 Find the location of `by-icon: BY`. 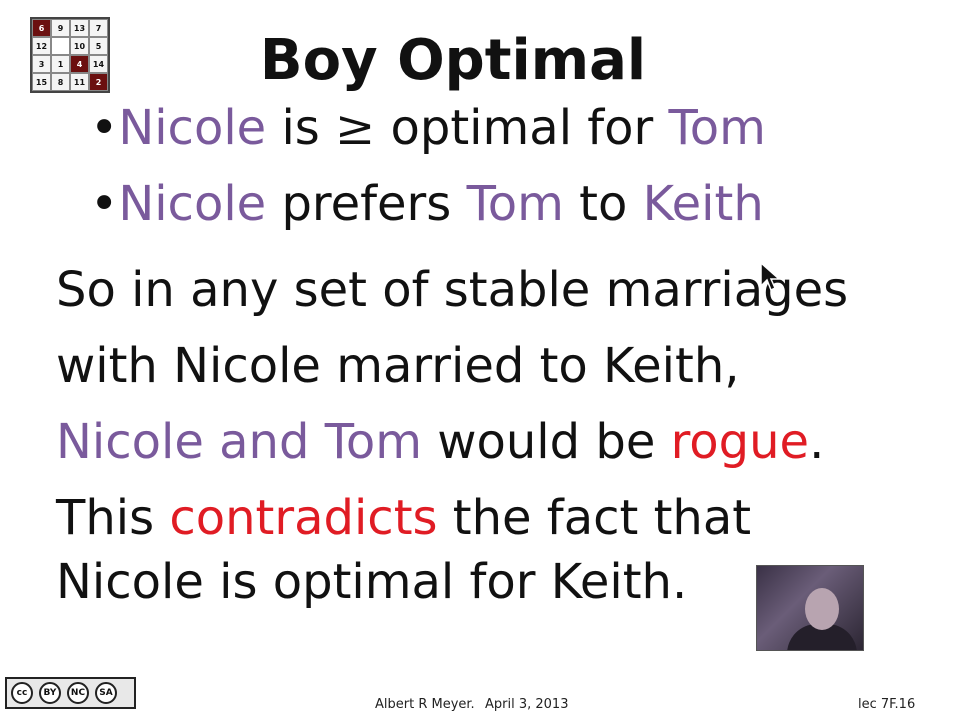

by-icon: BY is located at coordinates (50, 693).